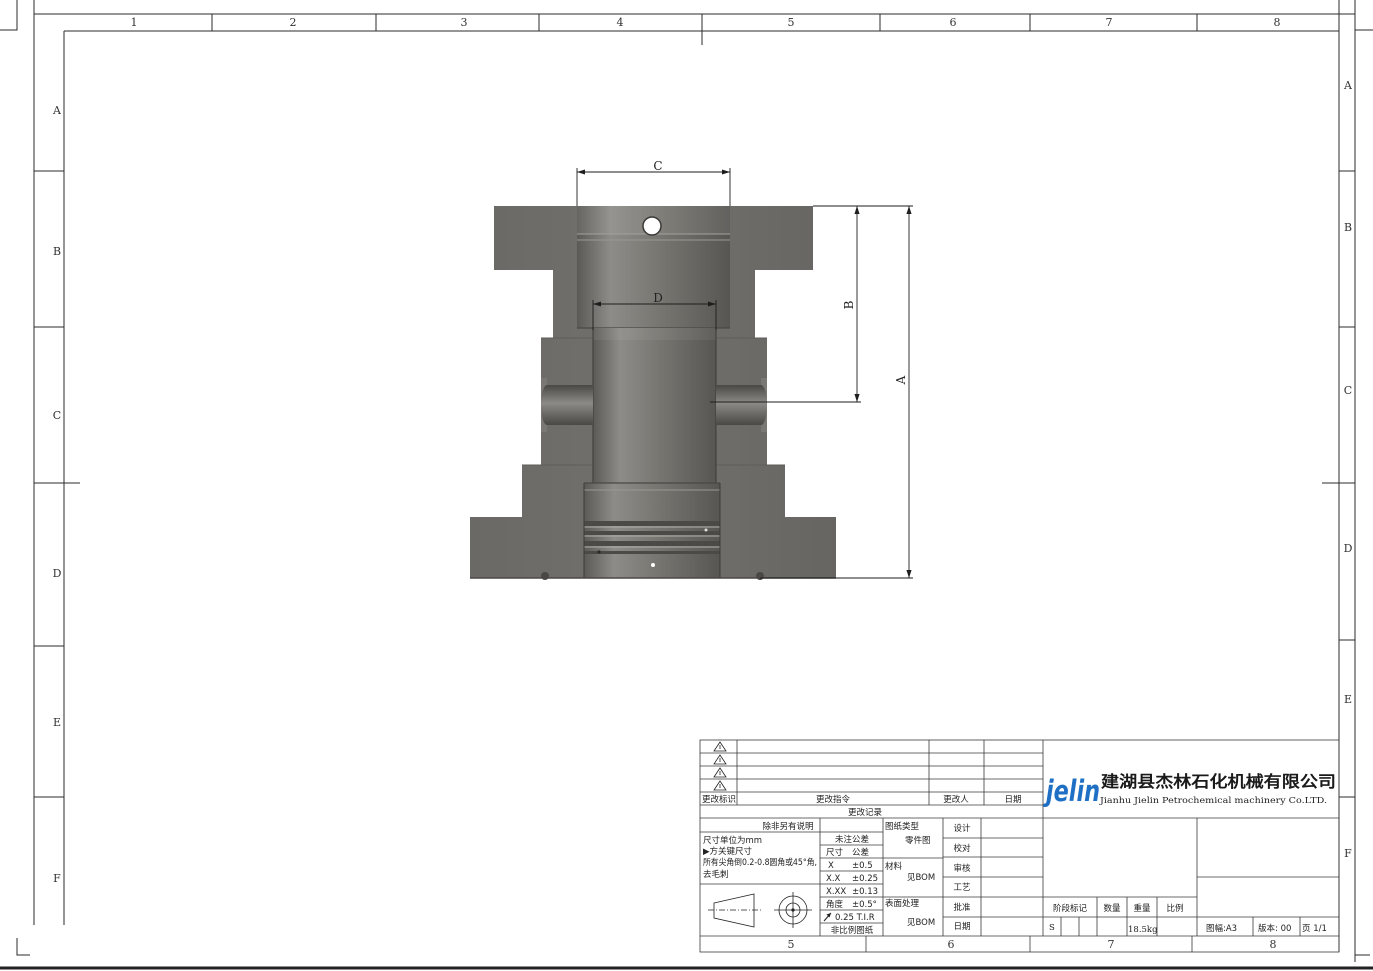 Image resolution: width=1373 pixels, height=971 pixels. What do you see at coordinates (654, 405) in the screenshot?
I see `lower-bore` at bounding box center [654, 405].